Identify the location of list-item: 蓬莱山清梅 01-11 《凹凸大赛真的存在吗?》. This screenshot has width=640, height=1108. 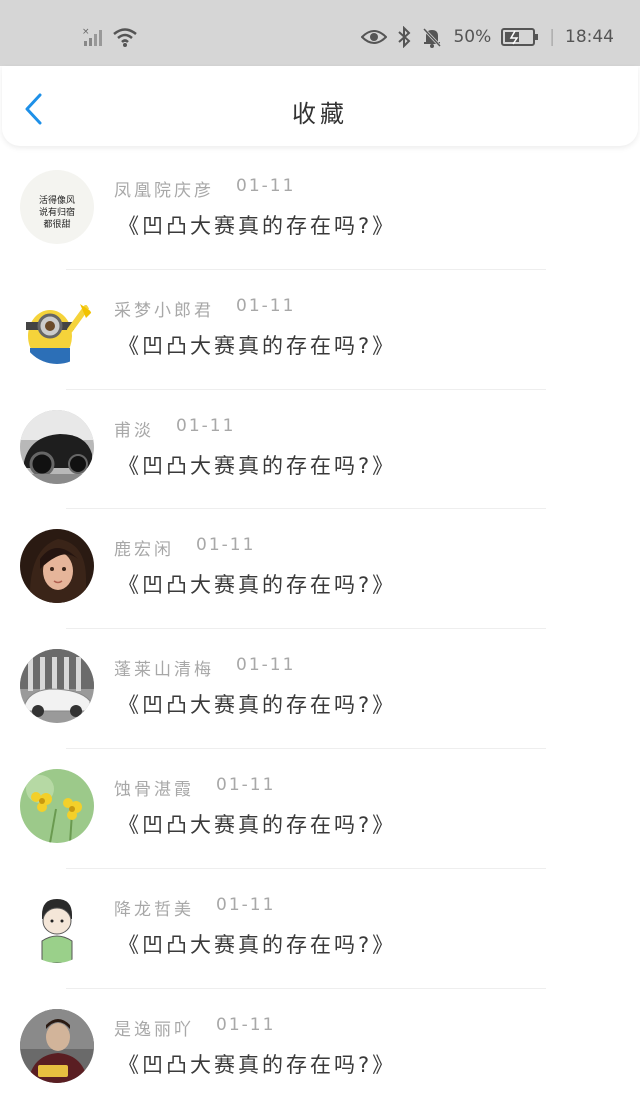
(320, 689).